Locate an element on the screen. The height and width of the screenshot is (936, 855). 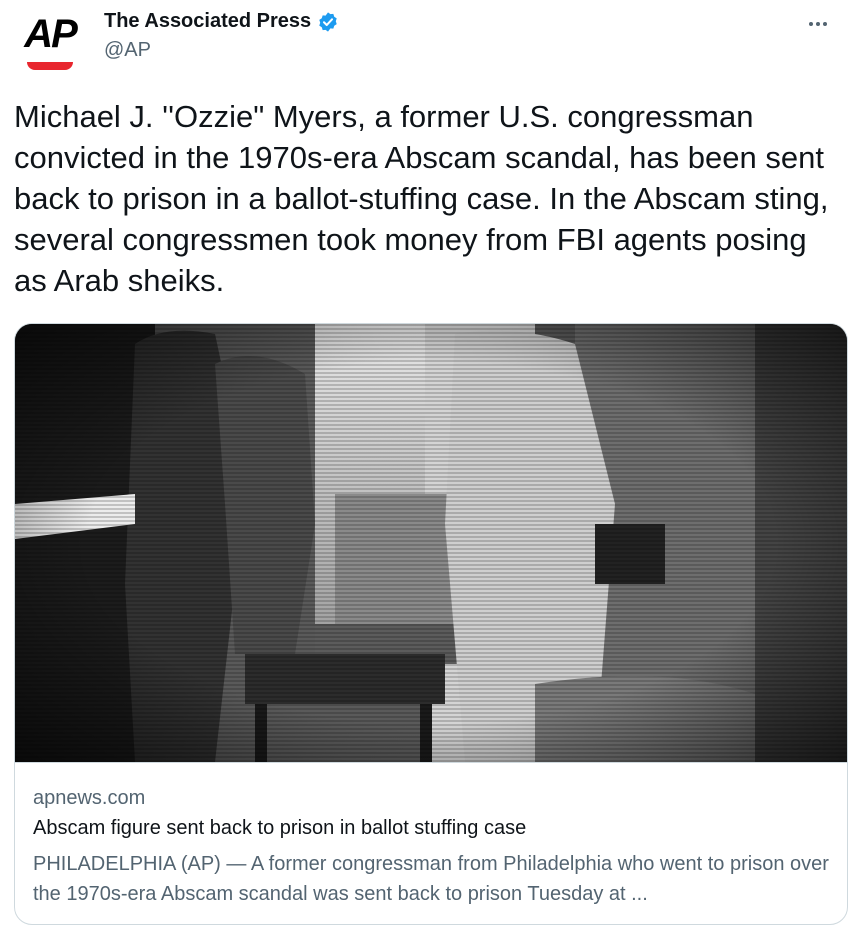
avatar: AP is located at coordinates (50, 44).